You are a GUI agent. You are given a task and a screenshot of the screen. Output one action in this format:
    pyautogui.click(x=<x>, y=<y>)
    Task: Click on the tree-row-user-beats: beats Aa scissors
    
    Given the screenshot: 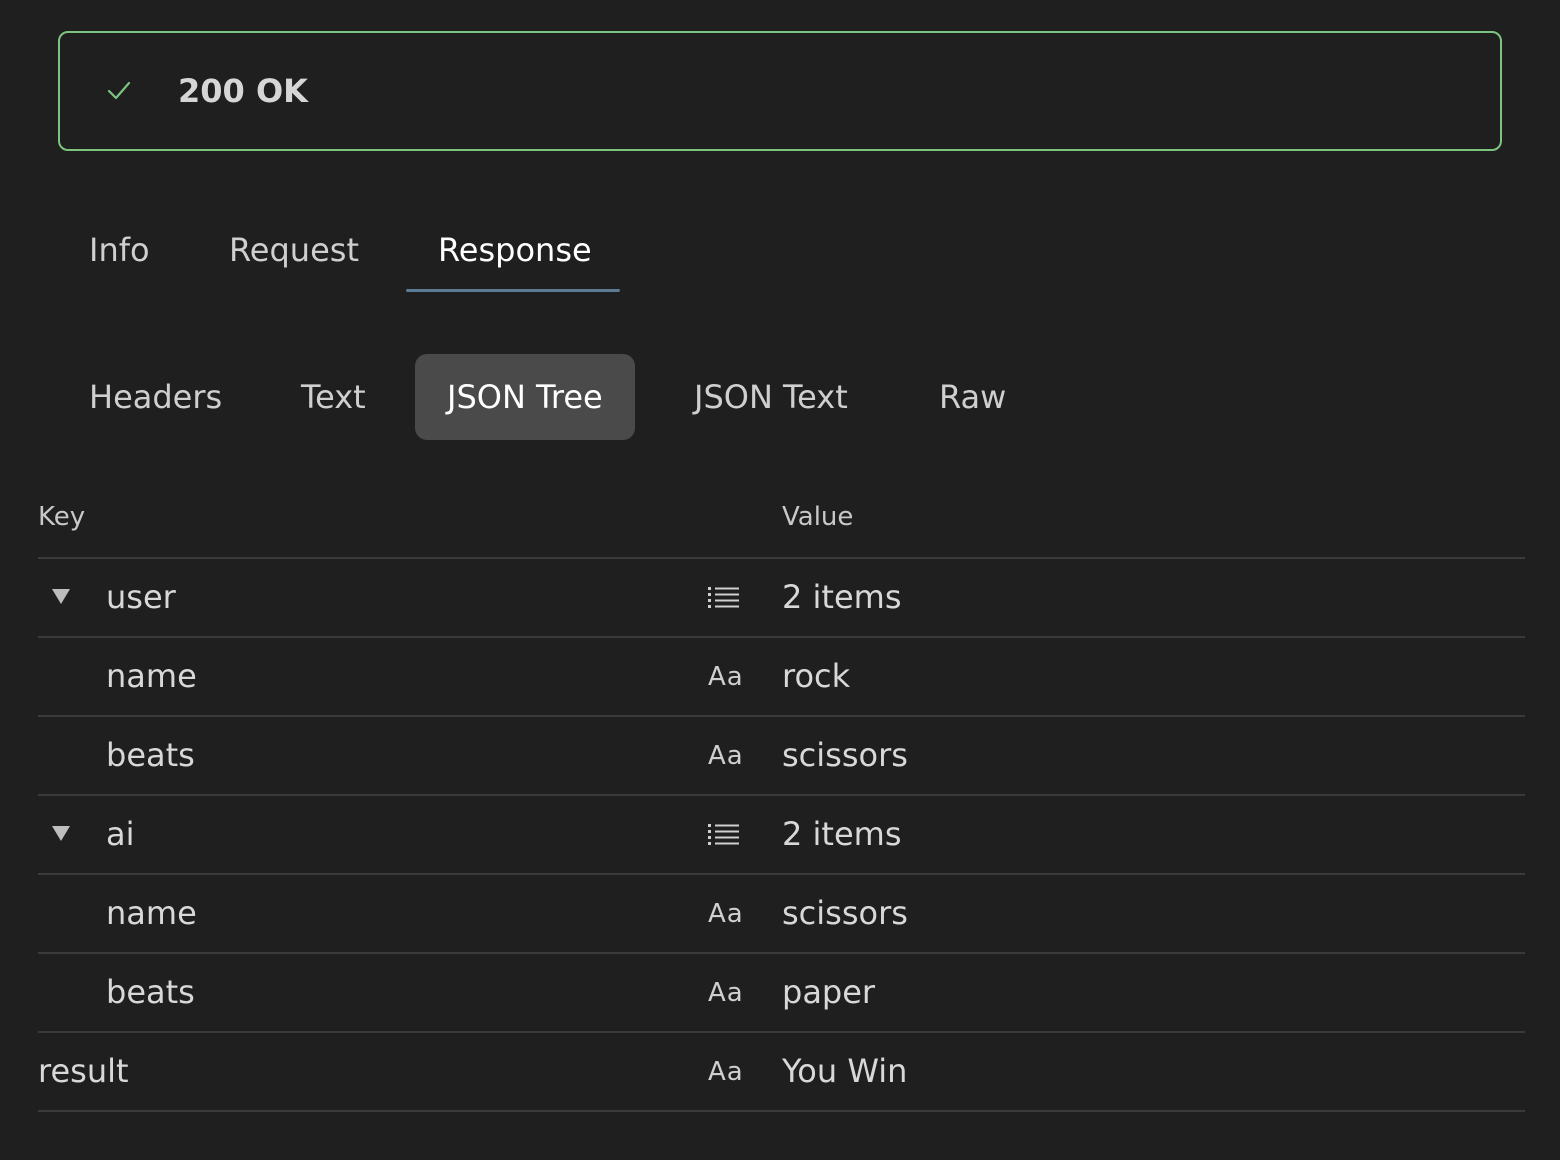 What is the action you would take?
    pyautogui.click(x=781, y=756)
    